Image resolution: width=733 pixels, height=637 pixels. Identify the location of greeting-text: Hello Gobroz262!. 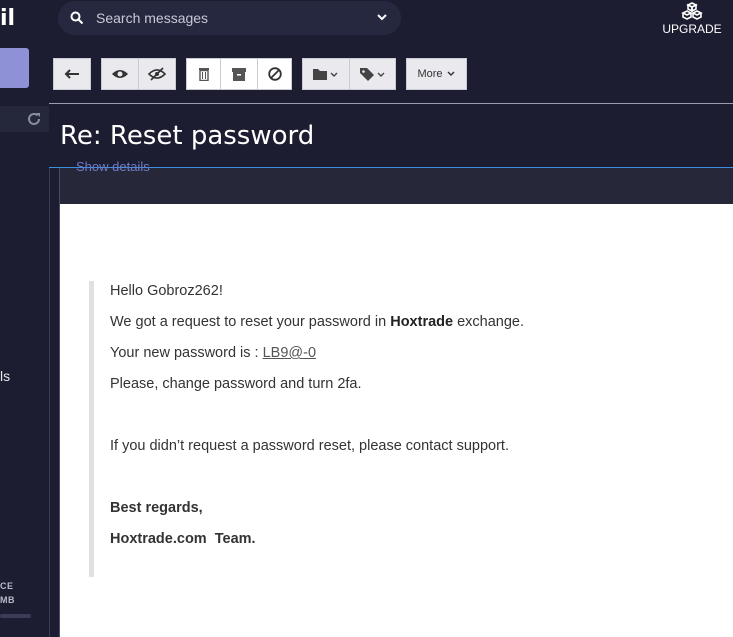
(166, 291).